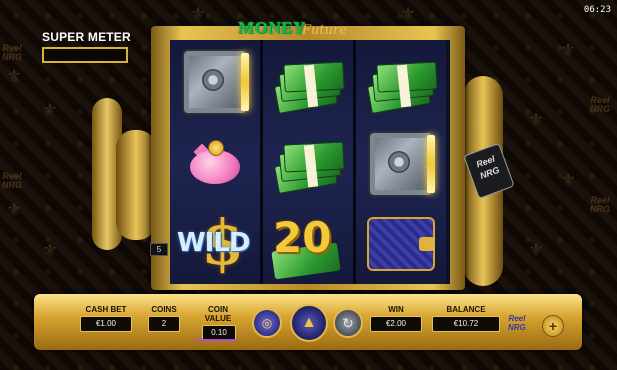  I want to click on win-field: WIN €2.00, so click(396, 318).